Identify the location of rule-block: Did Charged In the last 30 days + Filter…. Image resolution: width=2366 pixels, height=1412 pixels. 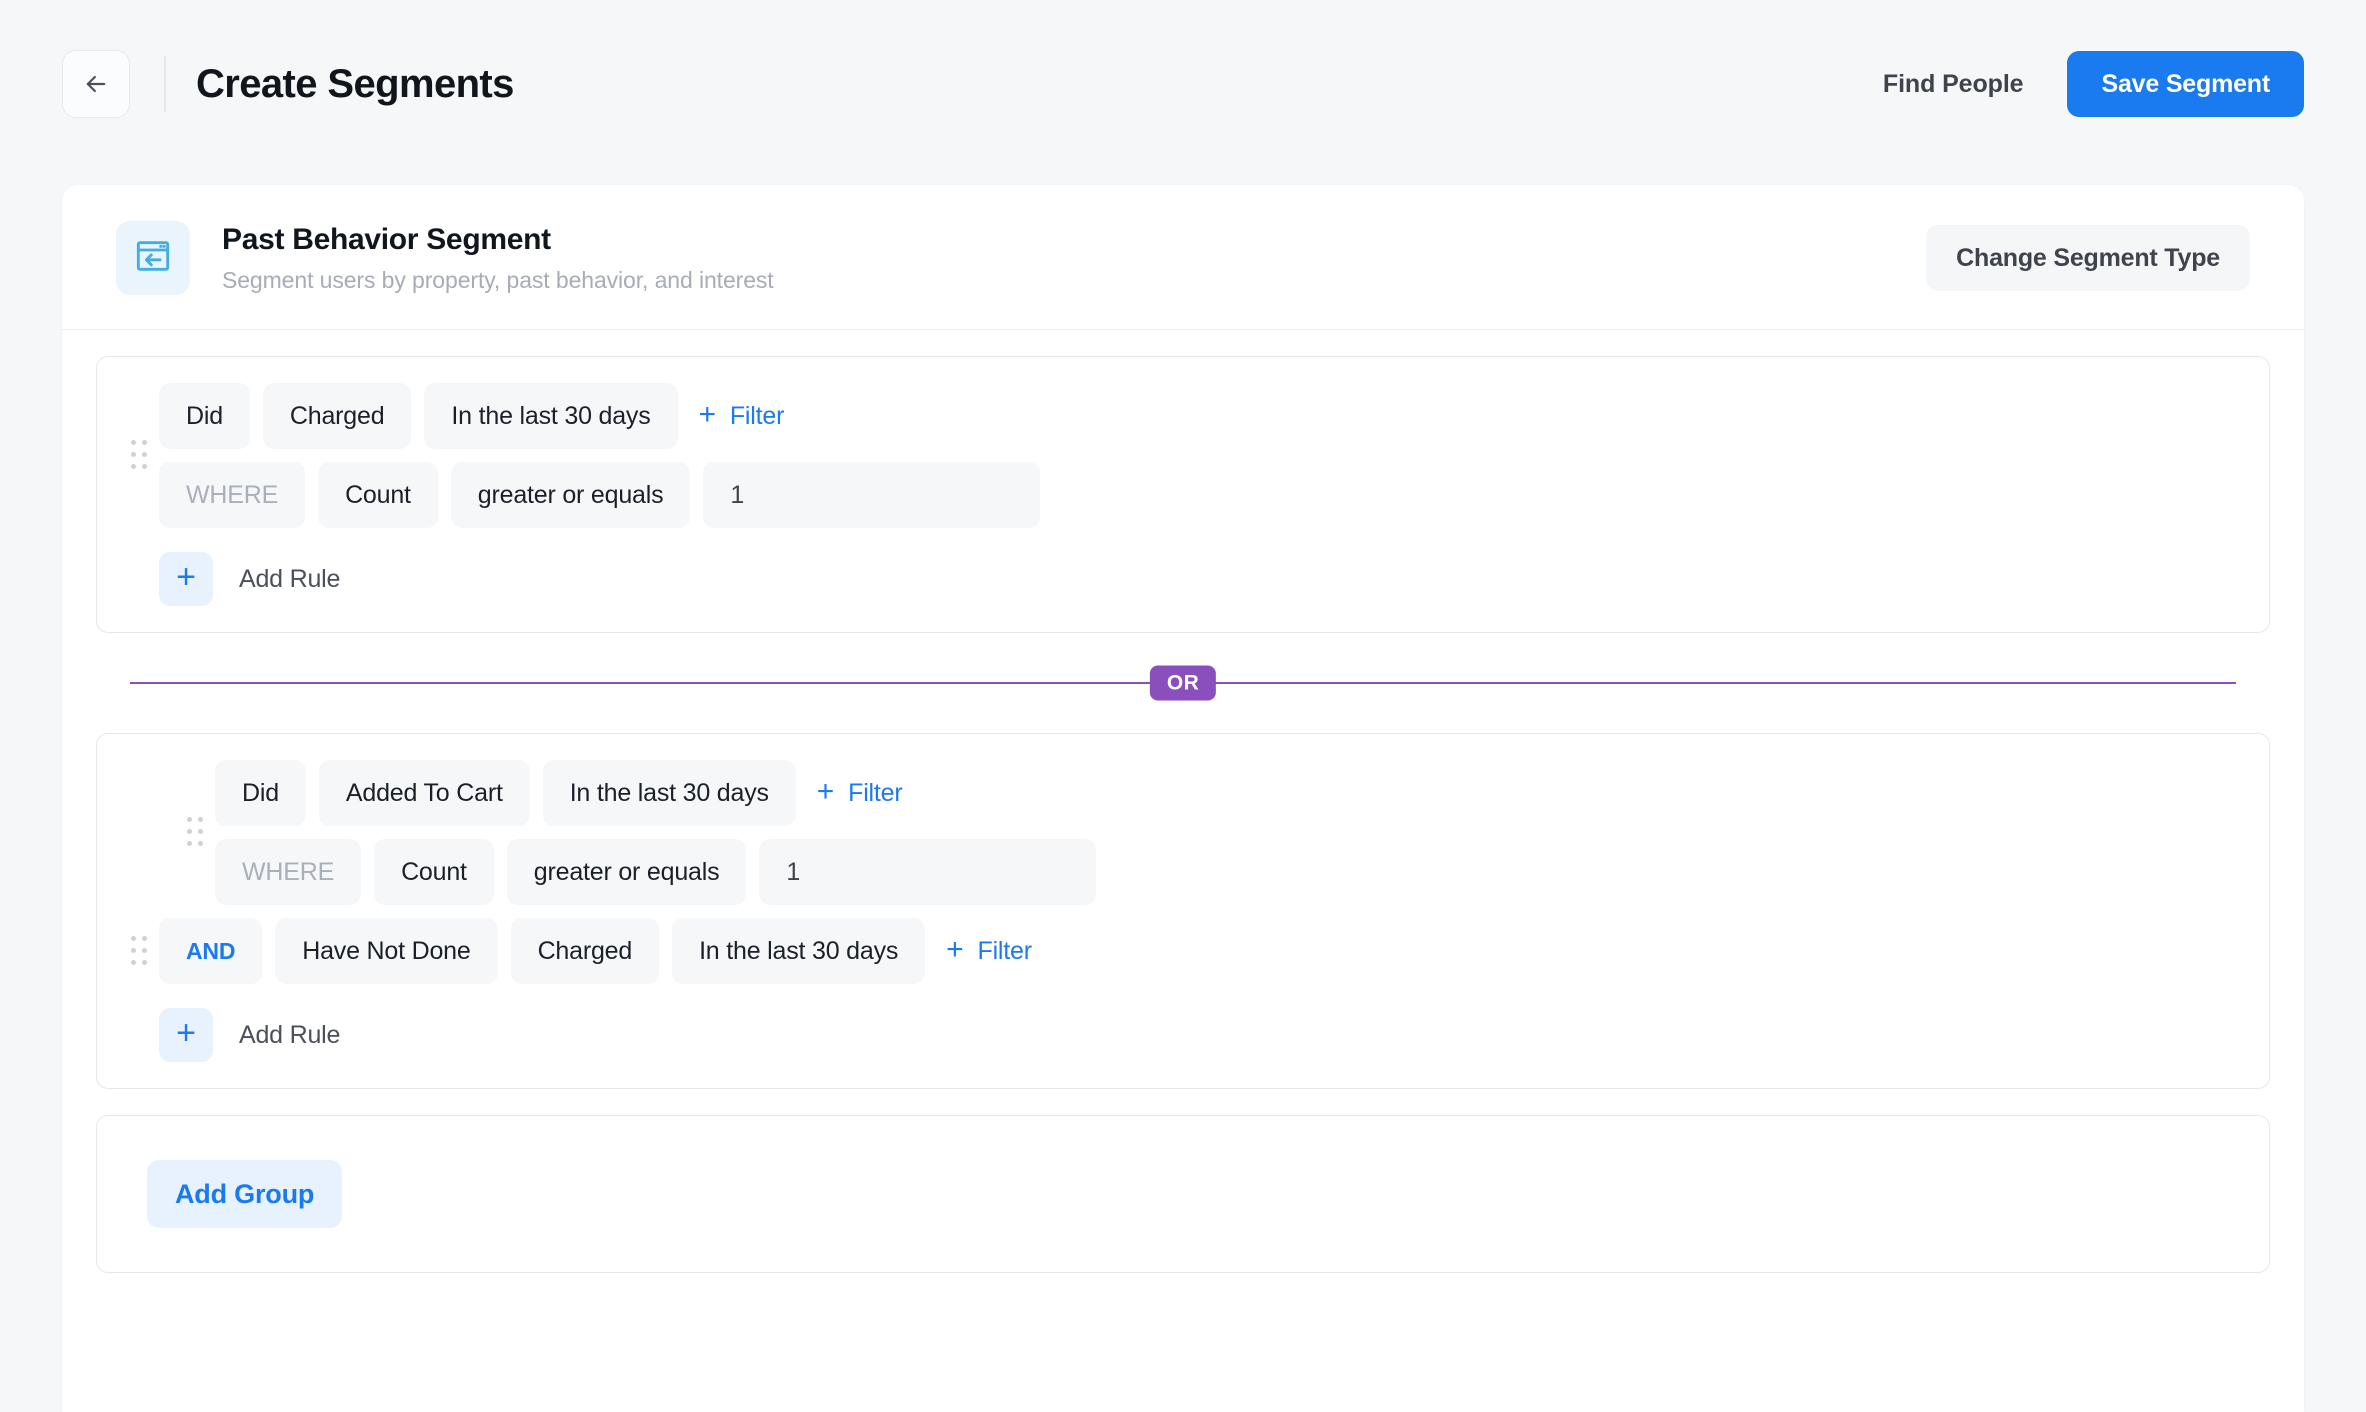
(1183, 455).